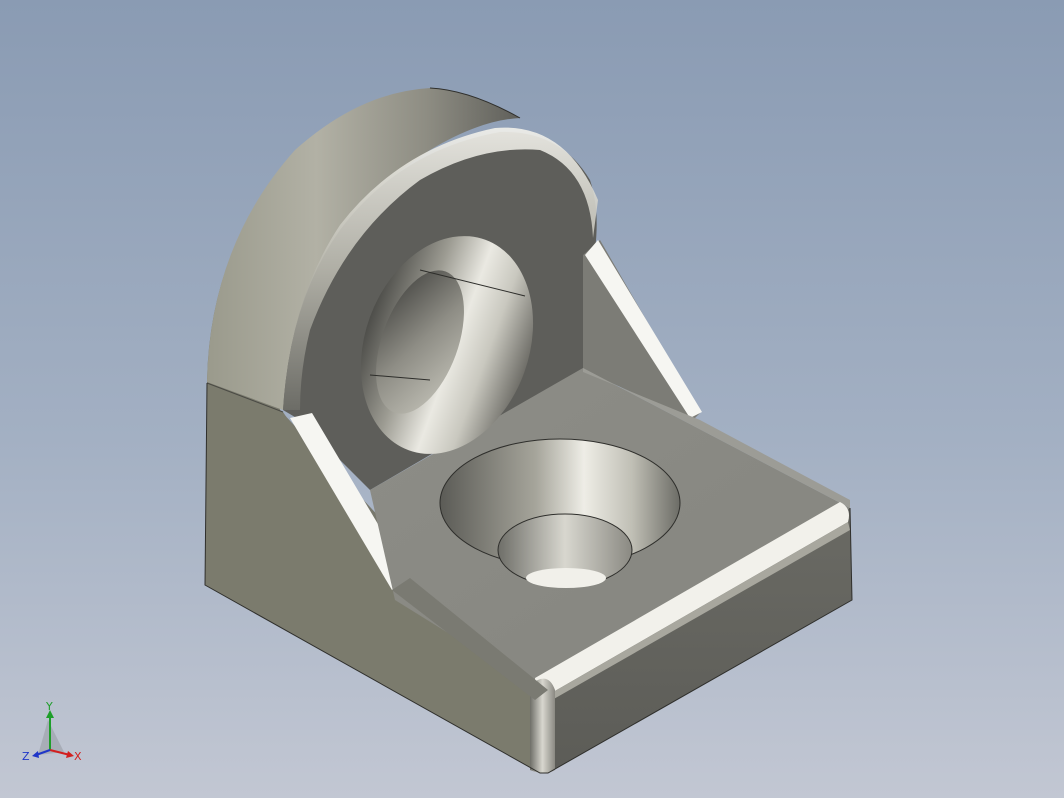  What do you see at coordinates (26, 756) in the screenshot?
I see `z-axis-label: Z` at bounding box center [26, 756].